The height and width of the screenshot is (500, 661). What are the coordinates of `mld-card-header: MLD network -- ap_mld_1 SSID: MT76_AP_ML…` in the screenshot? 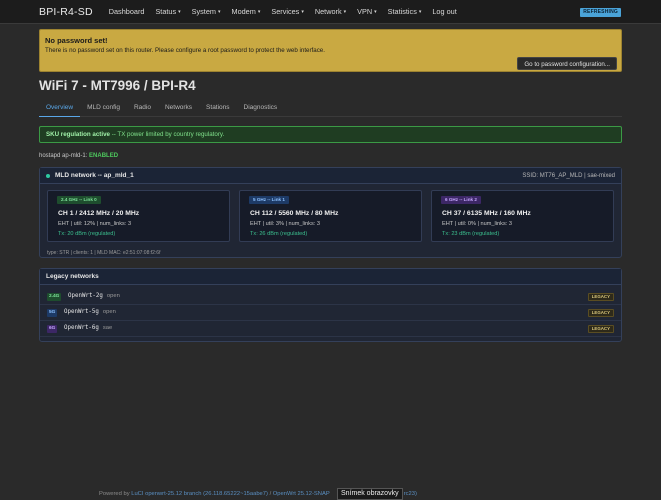 It's located at (330, 176).